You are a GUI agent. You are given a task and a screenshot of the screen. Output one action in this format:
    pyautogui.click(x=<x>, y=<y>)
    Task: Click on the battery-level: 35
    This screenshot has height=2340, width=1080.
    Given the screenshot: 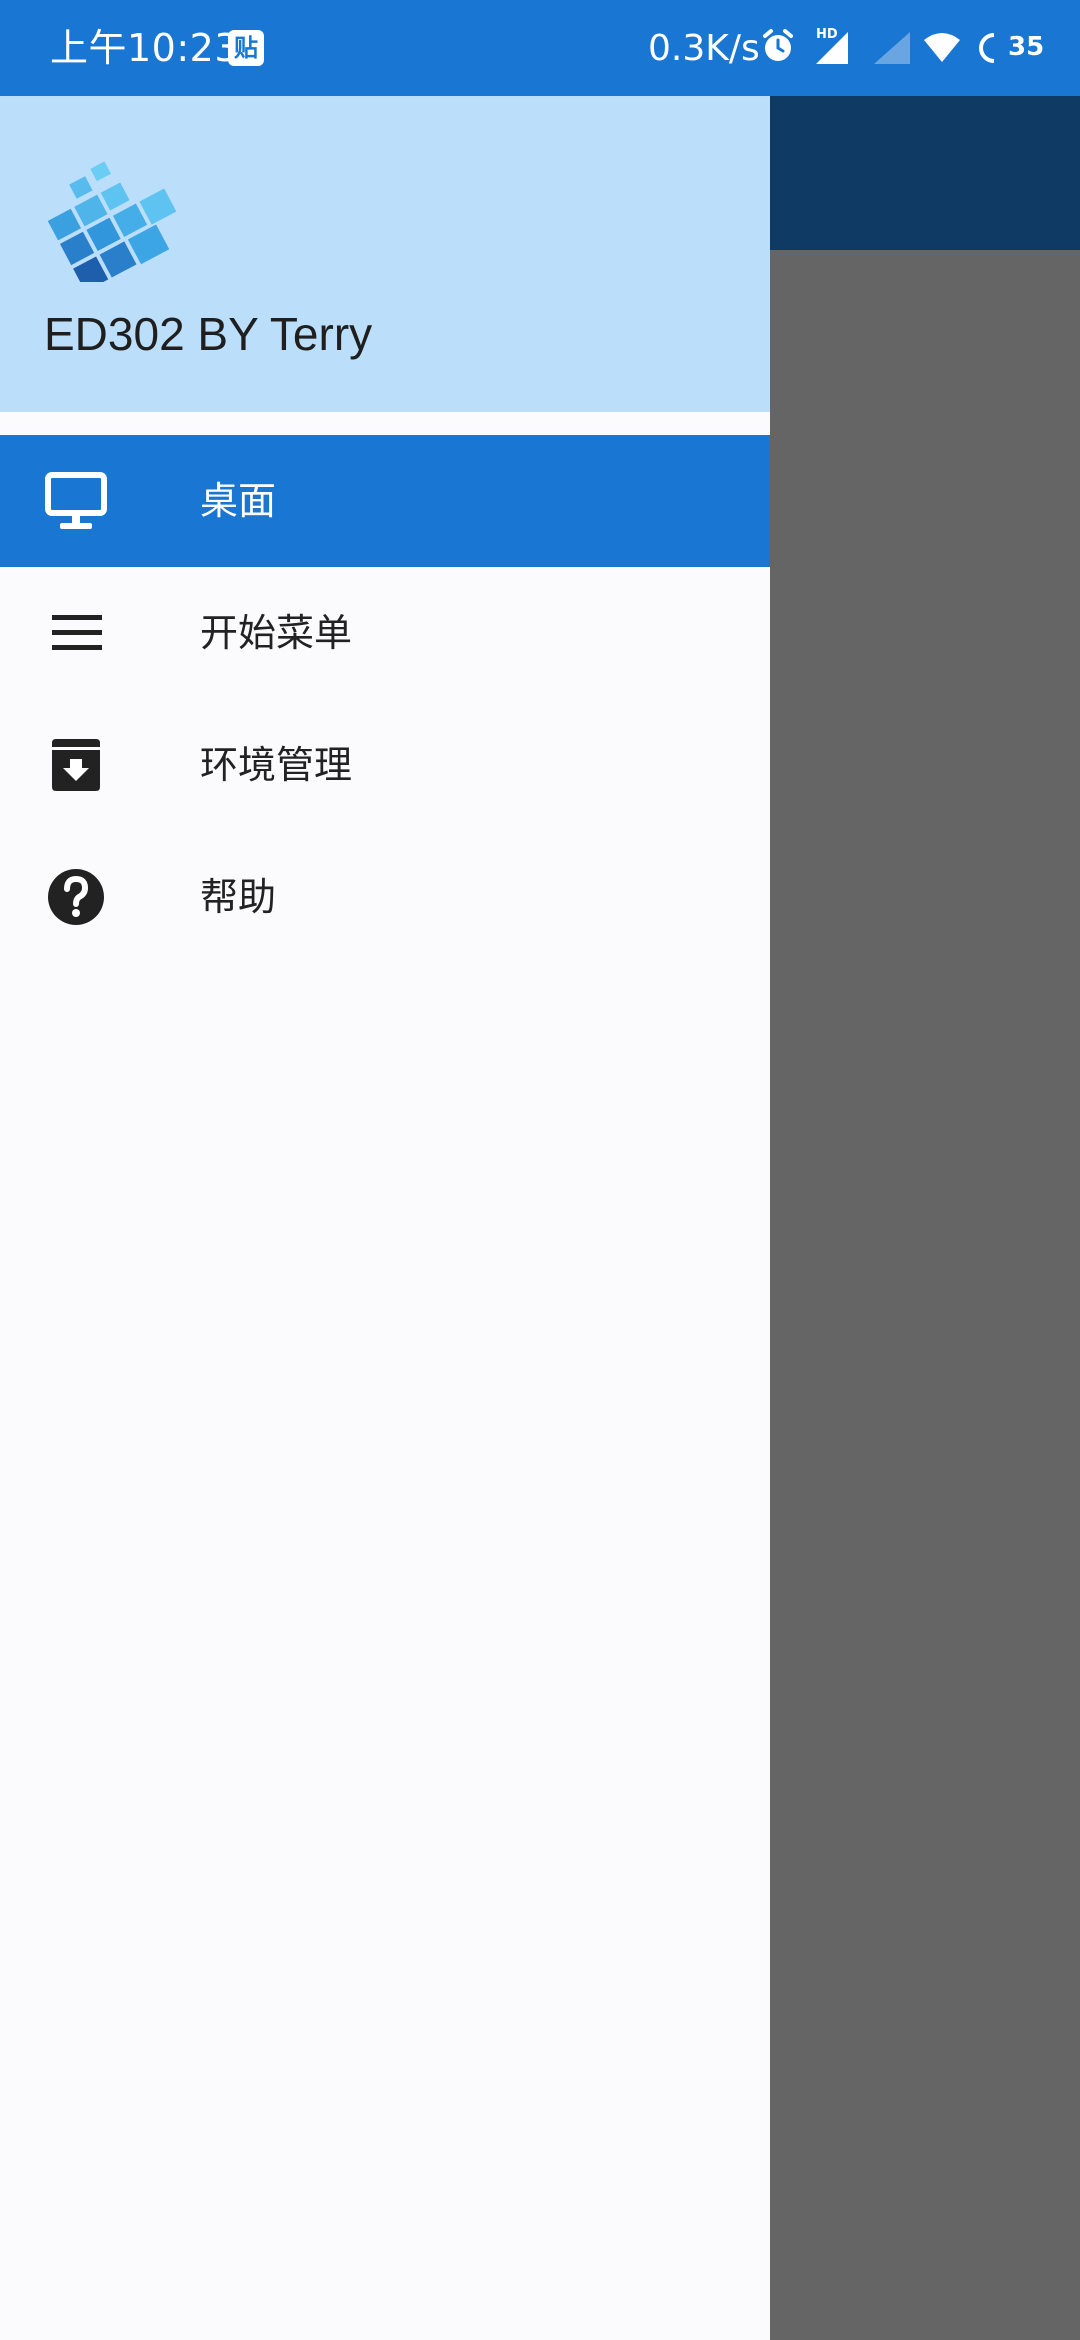 What is the action you would take?
    pyautogui.click(x=1026, y=47)
    